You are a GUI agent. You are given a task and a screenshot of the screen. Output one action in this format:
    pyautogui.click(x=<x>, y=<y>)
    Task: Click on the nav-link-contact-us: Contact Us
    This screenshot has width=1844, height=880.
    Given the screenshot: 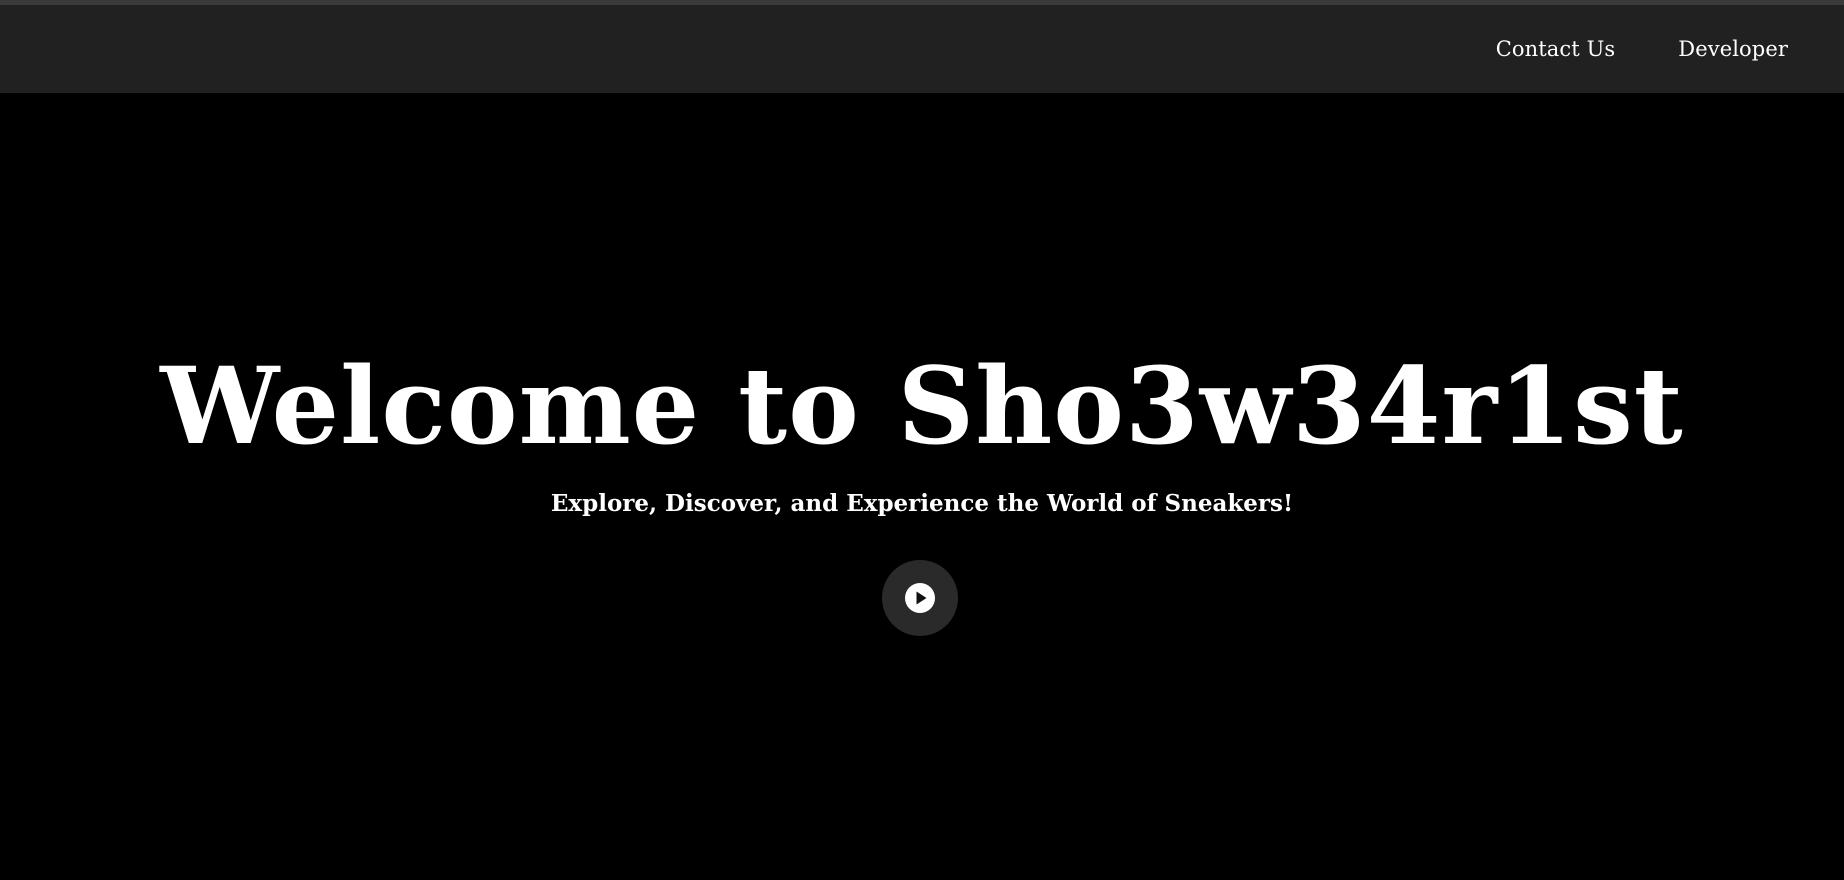 What is the action you would take?
    pyautogui.click(x=1556, y=49)
    